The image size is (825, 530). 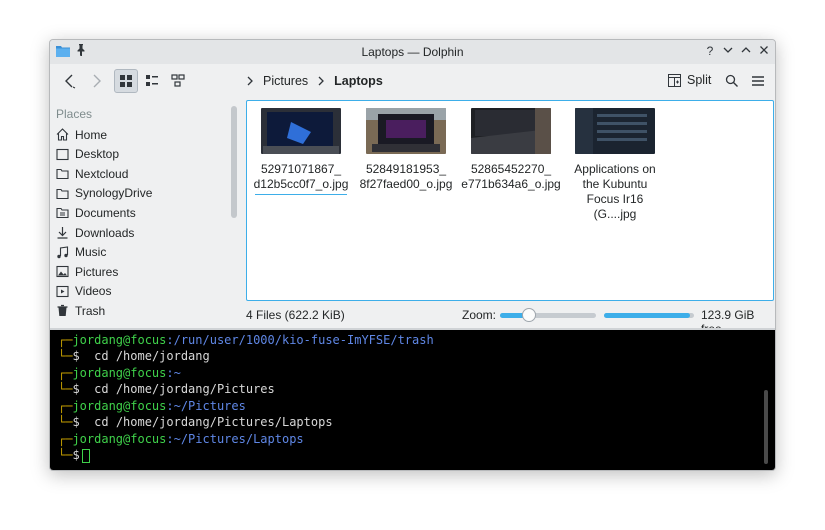 I want to click on terminal-prompt-line: ┌─jordang@focus:~/Pictures, so click(x=152, y=406).